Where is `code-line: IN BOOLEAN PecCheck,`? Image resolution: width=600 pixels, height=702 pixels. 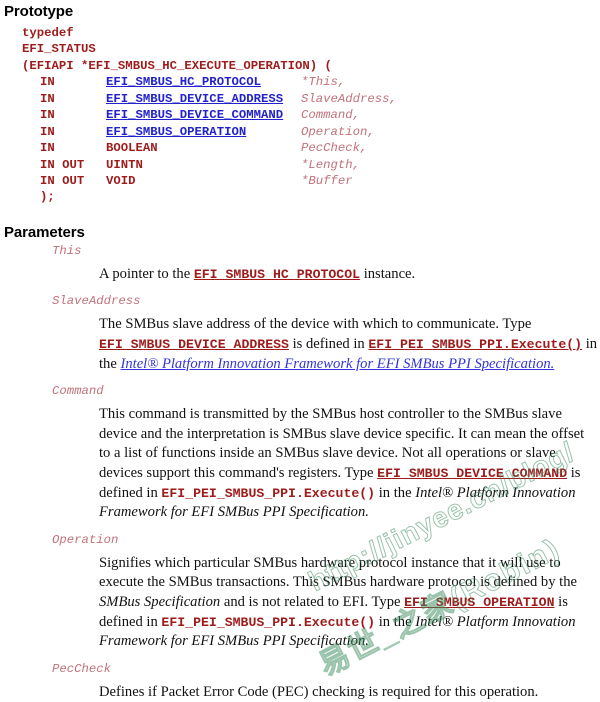 code-line: IN BOOLEAN PecCheck, is located at coordinates (311, 148).